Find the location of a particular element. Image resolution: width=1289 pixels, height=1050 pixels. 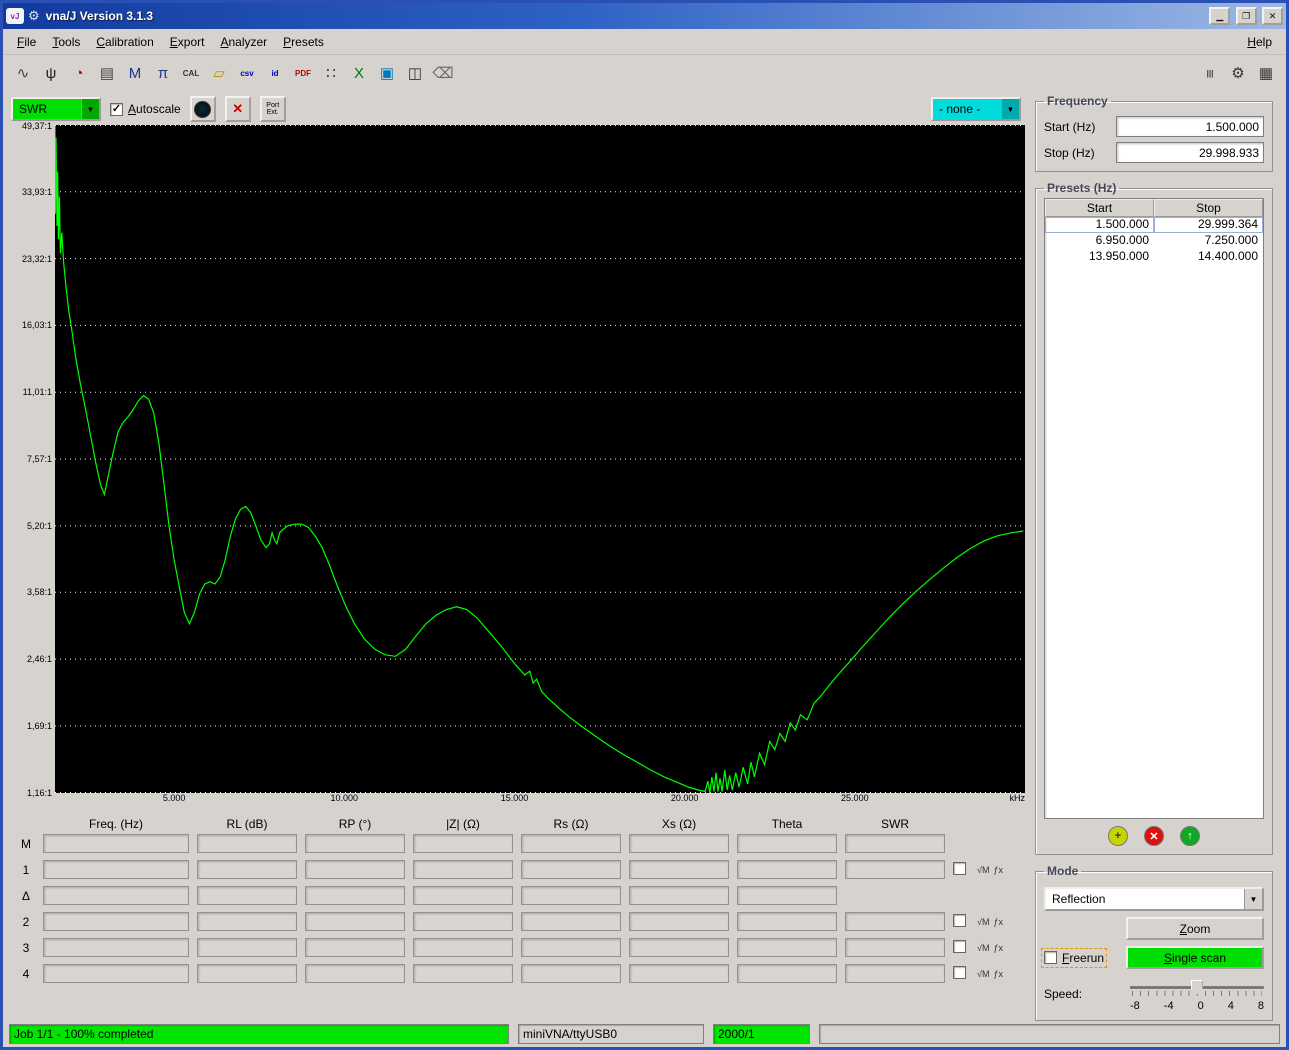

apply-preset-button: ↑ is located at coordinates (1190, 836).